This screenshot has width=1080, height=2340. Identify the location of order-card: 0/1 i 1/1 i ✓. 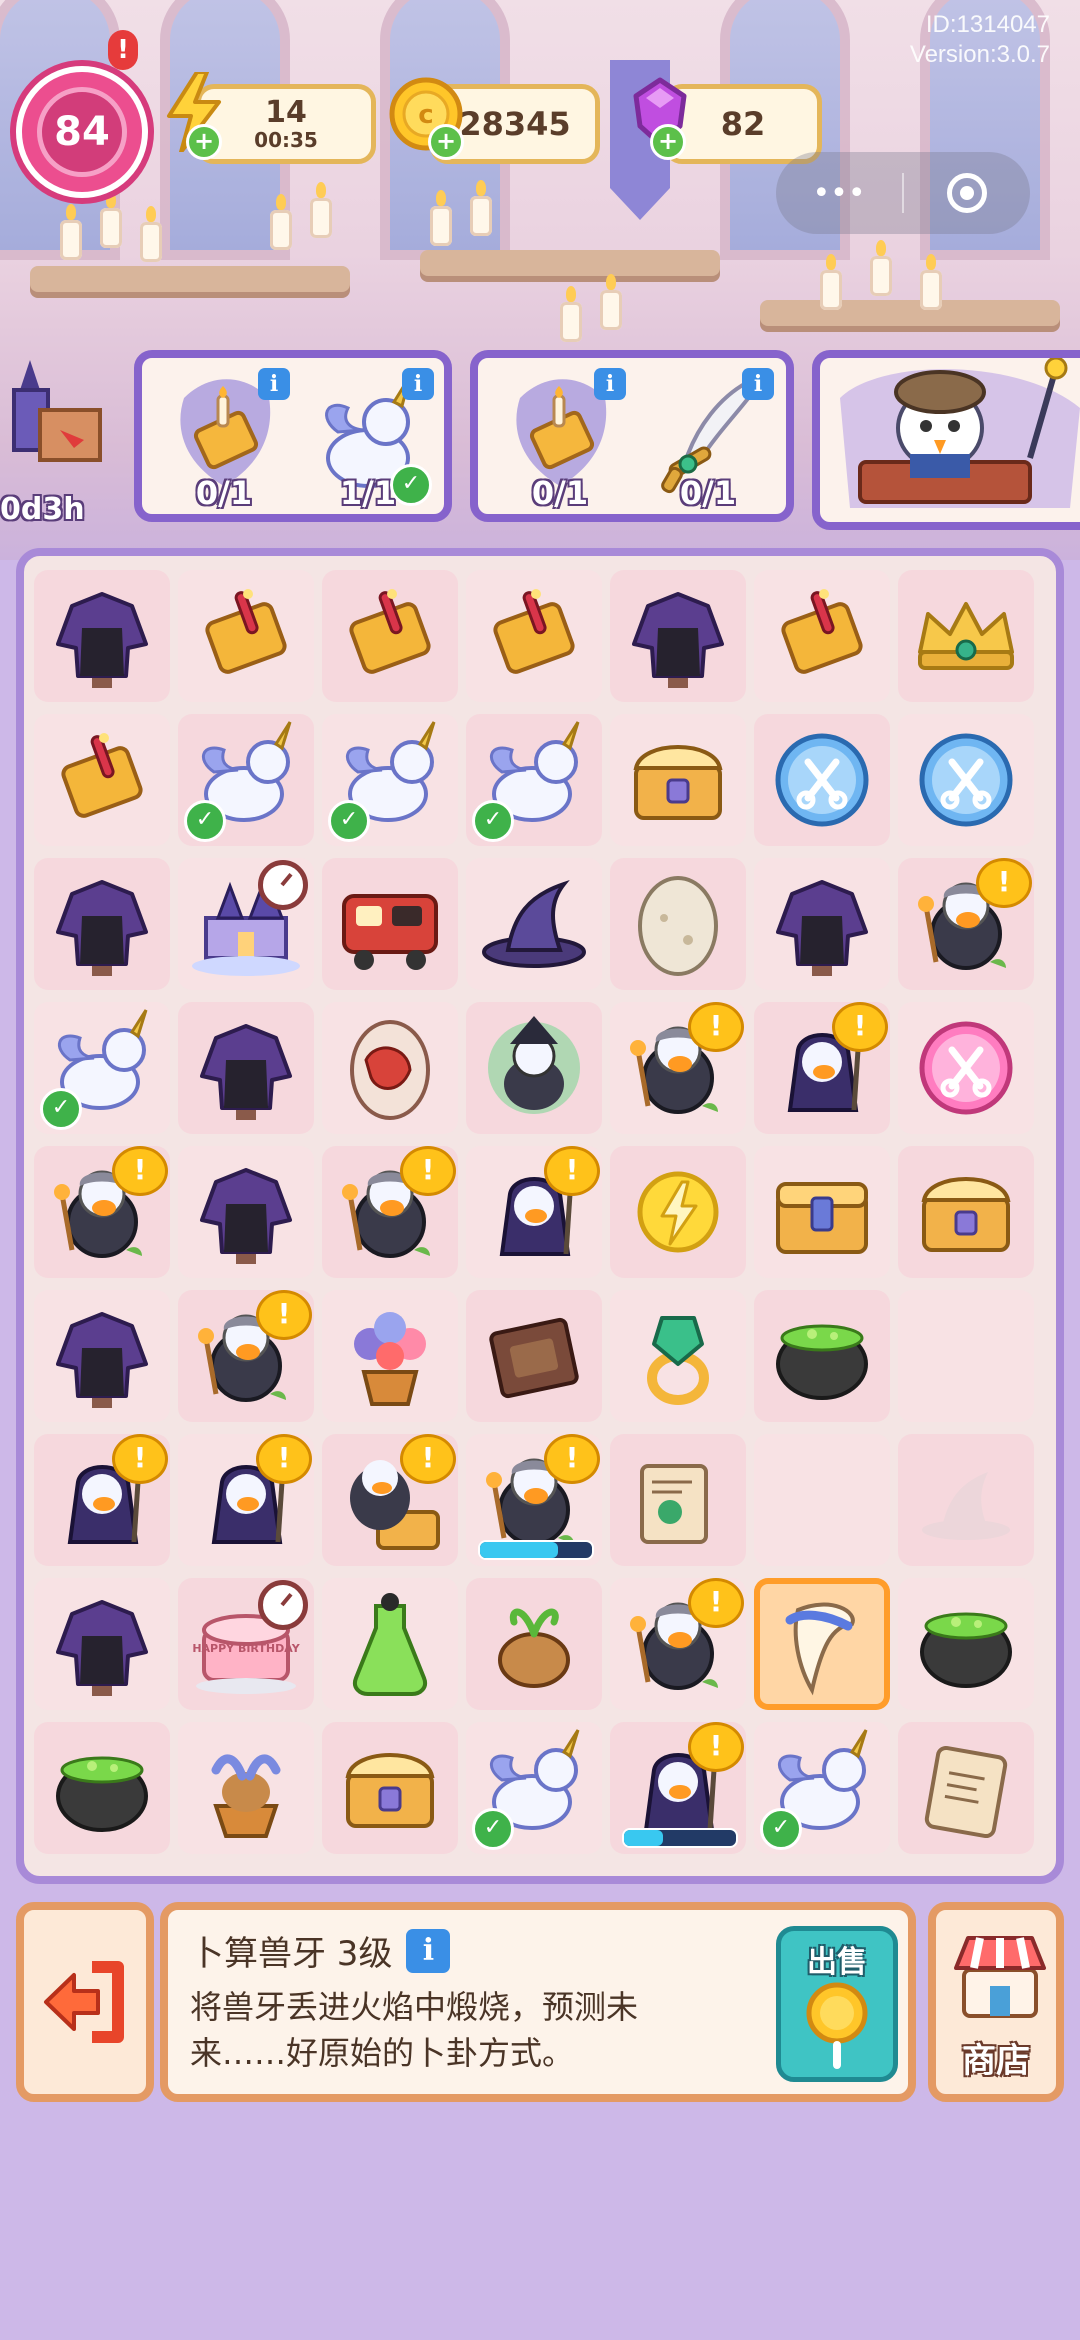
(293, 436).